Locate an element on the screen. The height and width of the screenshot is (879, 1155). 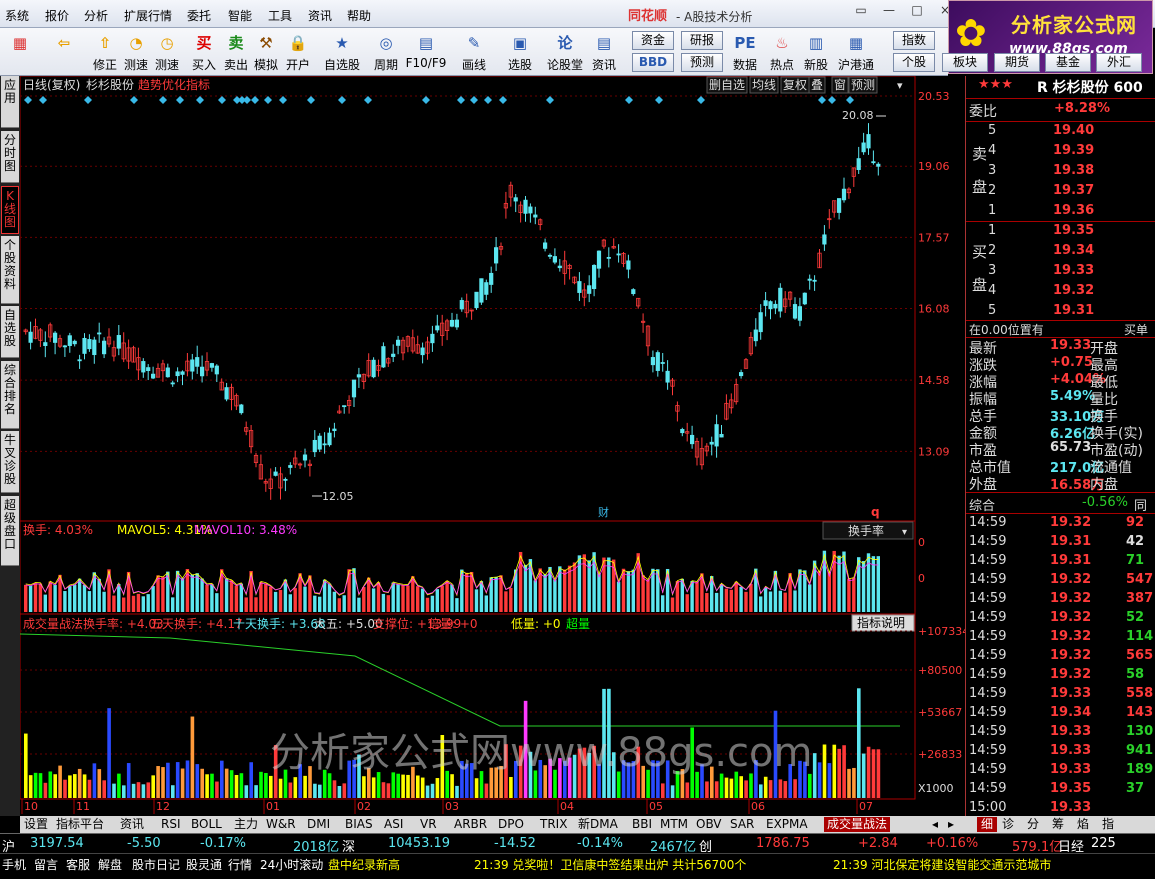
indicator-tab: ARBR is located at coordinates (470, 824).